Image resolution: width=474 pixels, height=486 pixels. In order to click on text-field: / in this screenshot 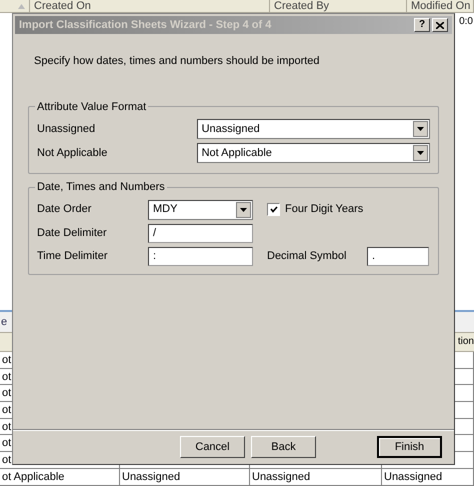, I will do `click(200, 233)`.